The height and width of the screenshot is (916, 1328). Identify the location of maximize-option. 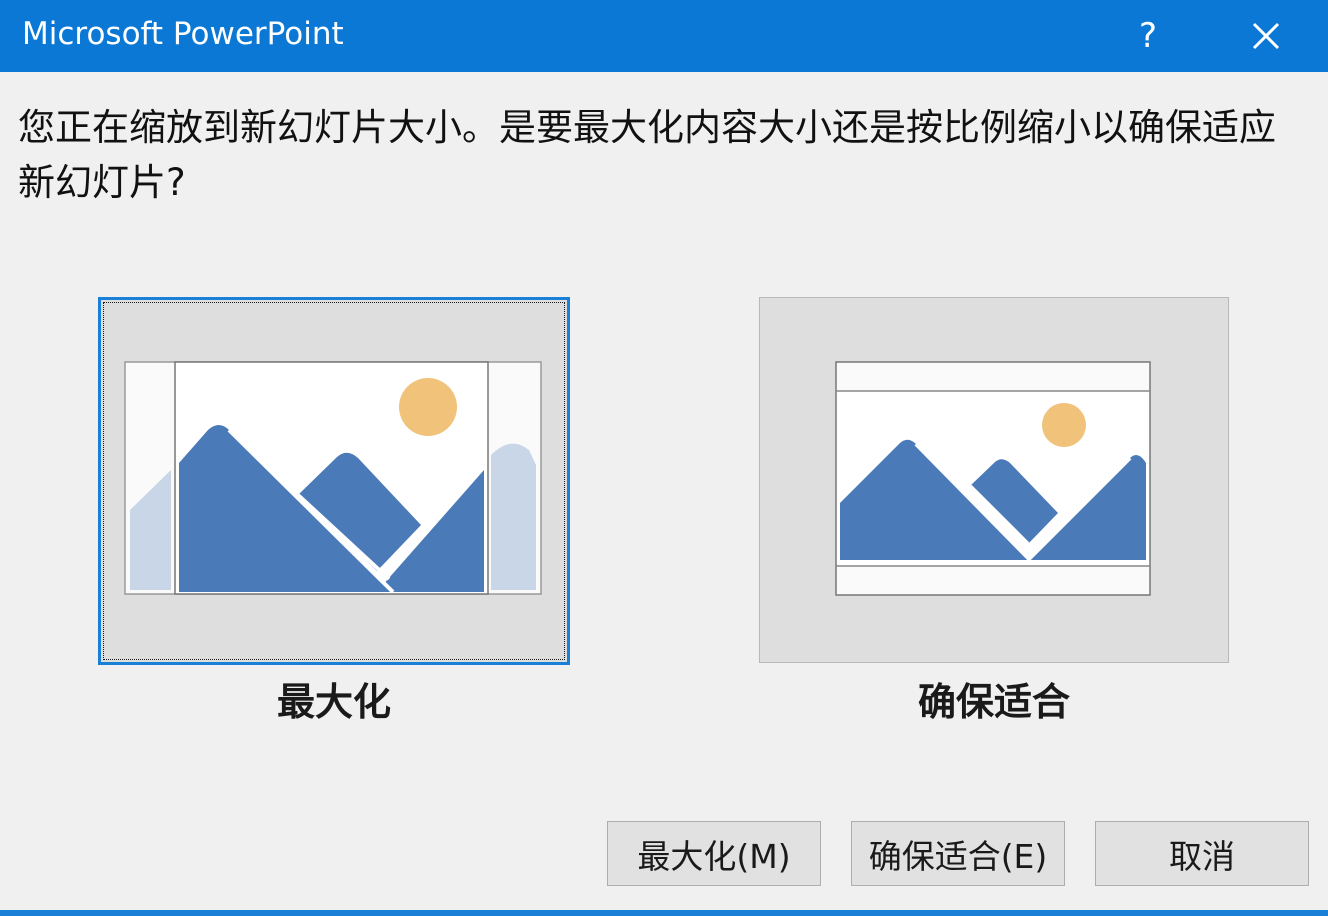
(334, 481).